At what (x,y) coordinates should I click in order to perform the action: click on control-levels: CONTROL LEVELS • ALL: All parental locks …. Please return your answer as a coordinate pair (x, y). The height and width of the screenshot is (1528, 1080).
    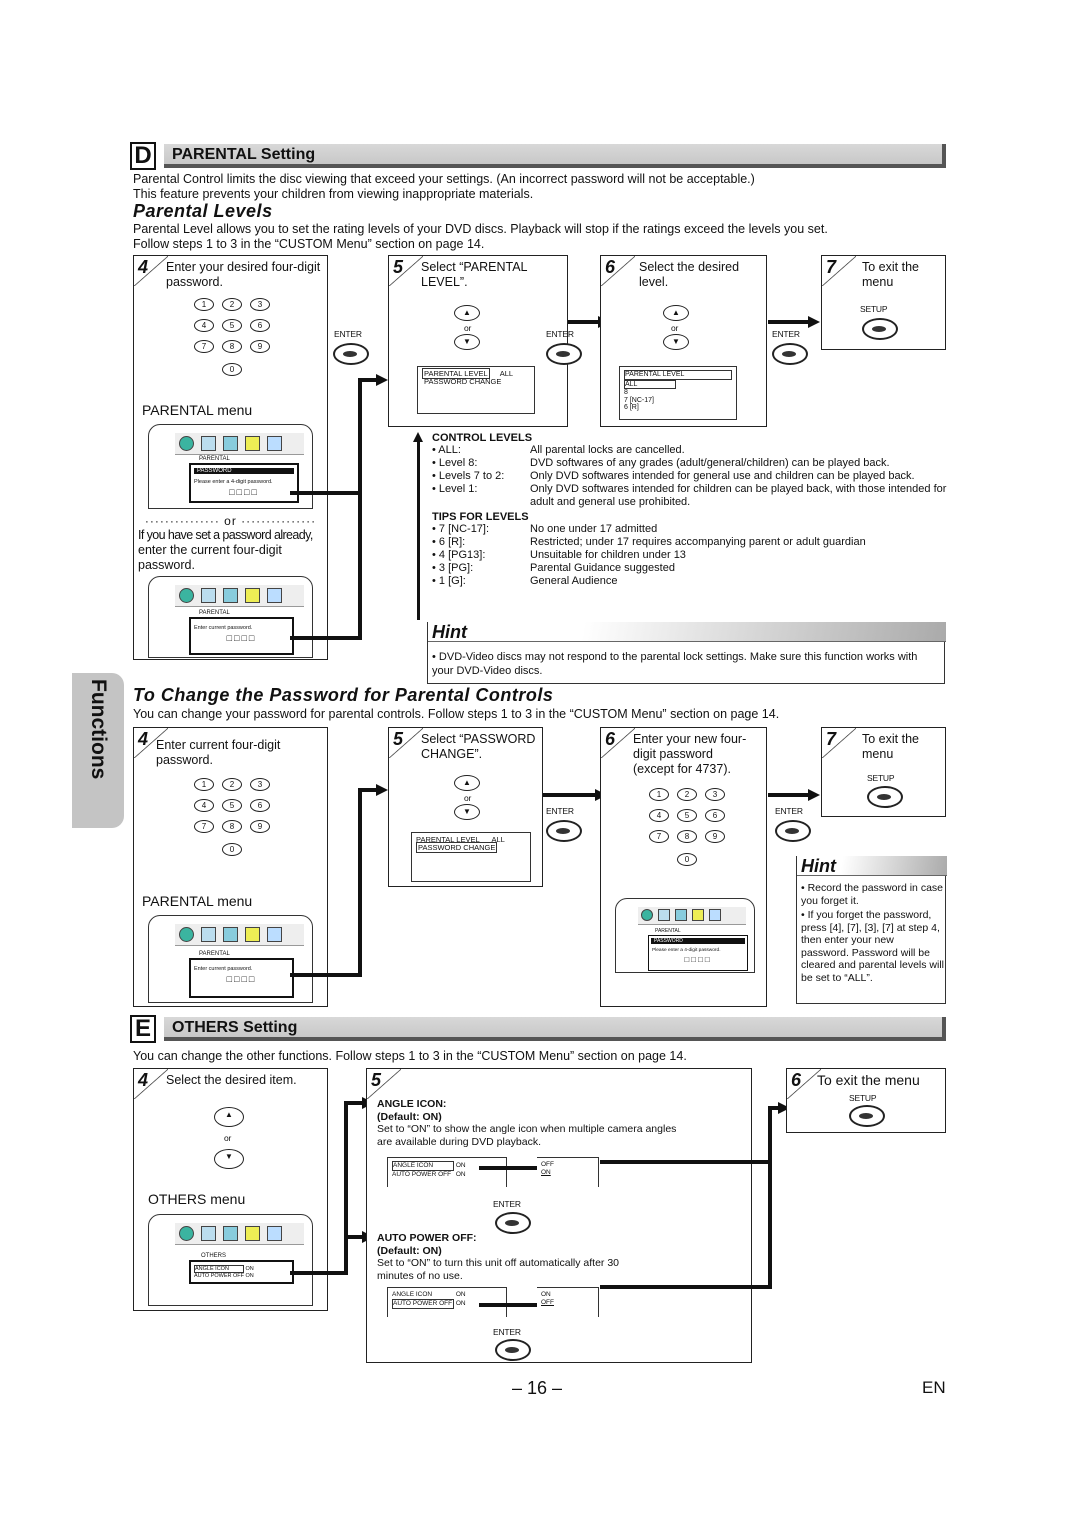
    Looking at the image, I should click on (692, 510).